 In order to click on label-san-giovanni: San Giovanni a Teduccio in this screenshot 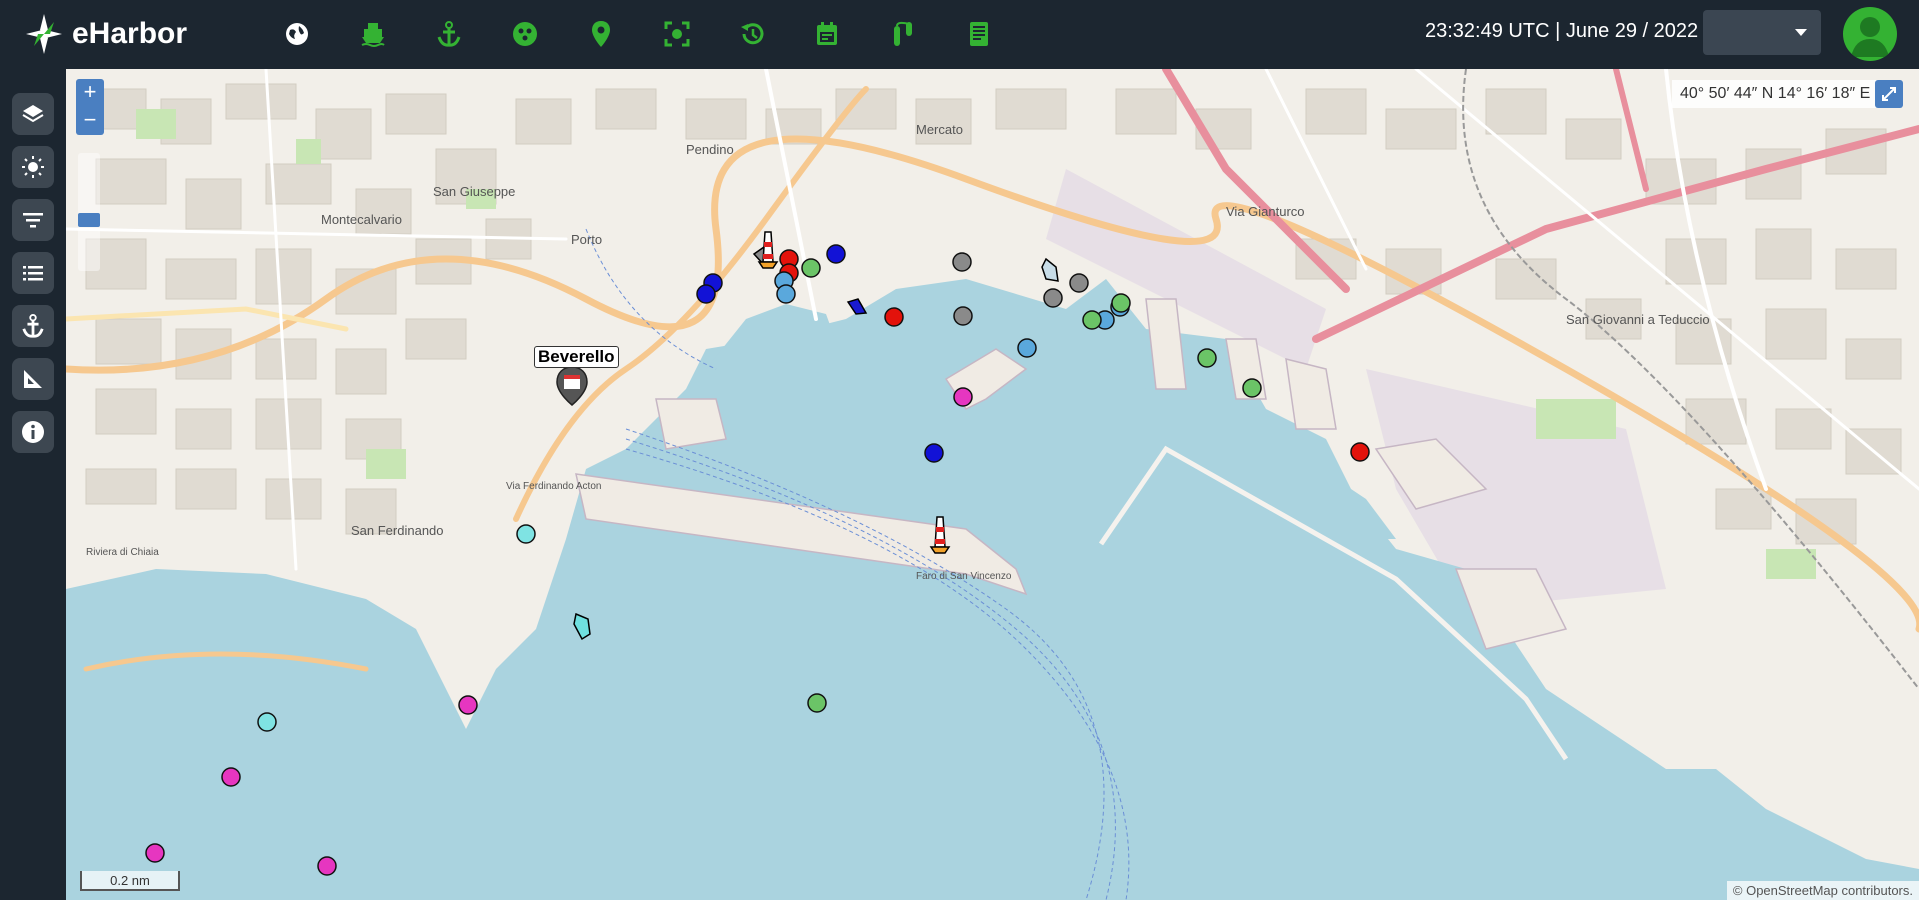, I will do `click(1638, 319)`.